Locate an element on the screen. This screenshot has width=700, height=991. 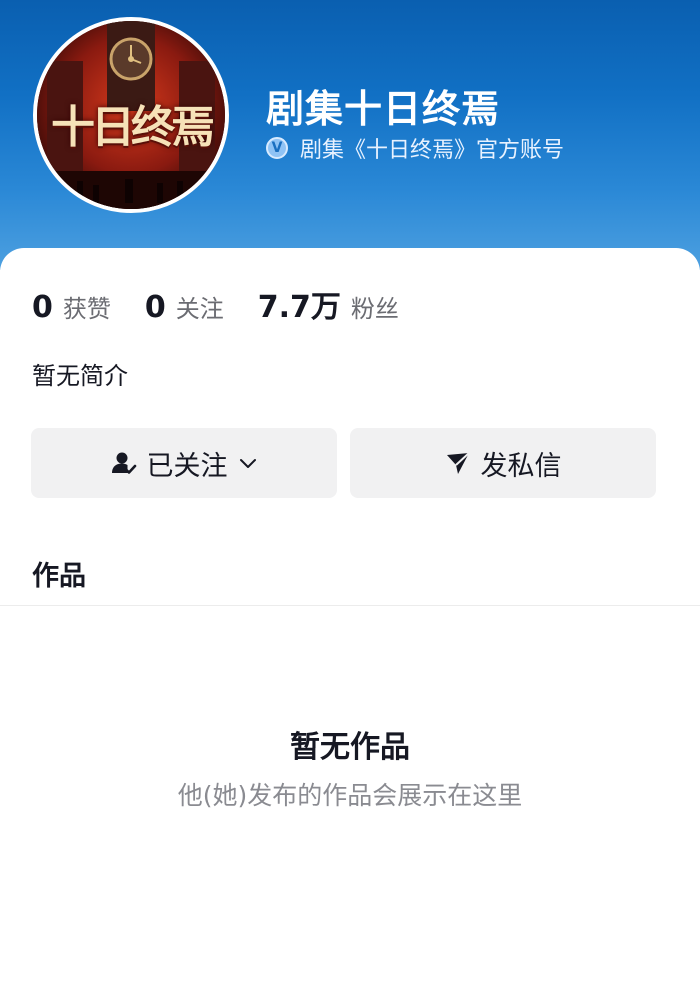
message-button-label: 发私信 is located at coordinates (521, 466).